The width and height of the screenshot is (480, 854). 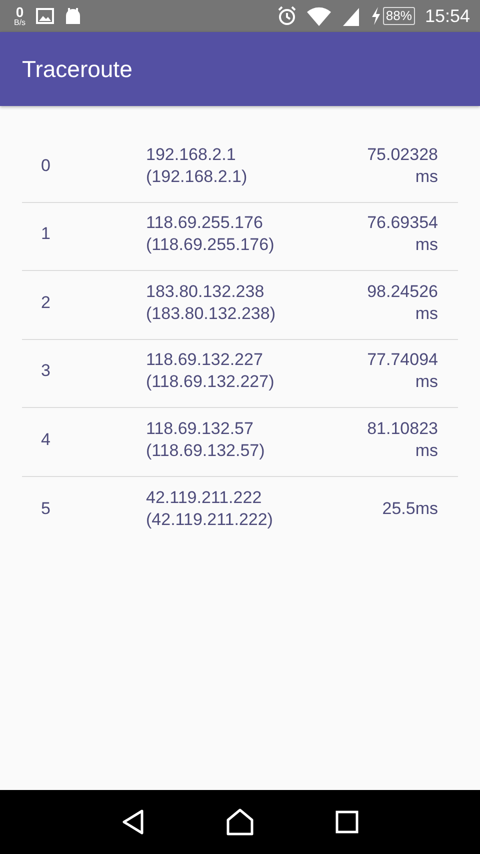 I want to click on round-trip-time: 76.69354, so click(x=402, y=223).